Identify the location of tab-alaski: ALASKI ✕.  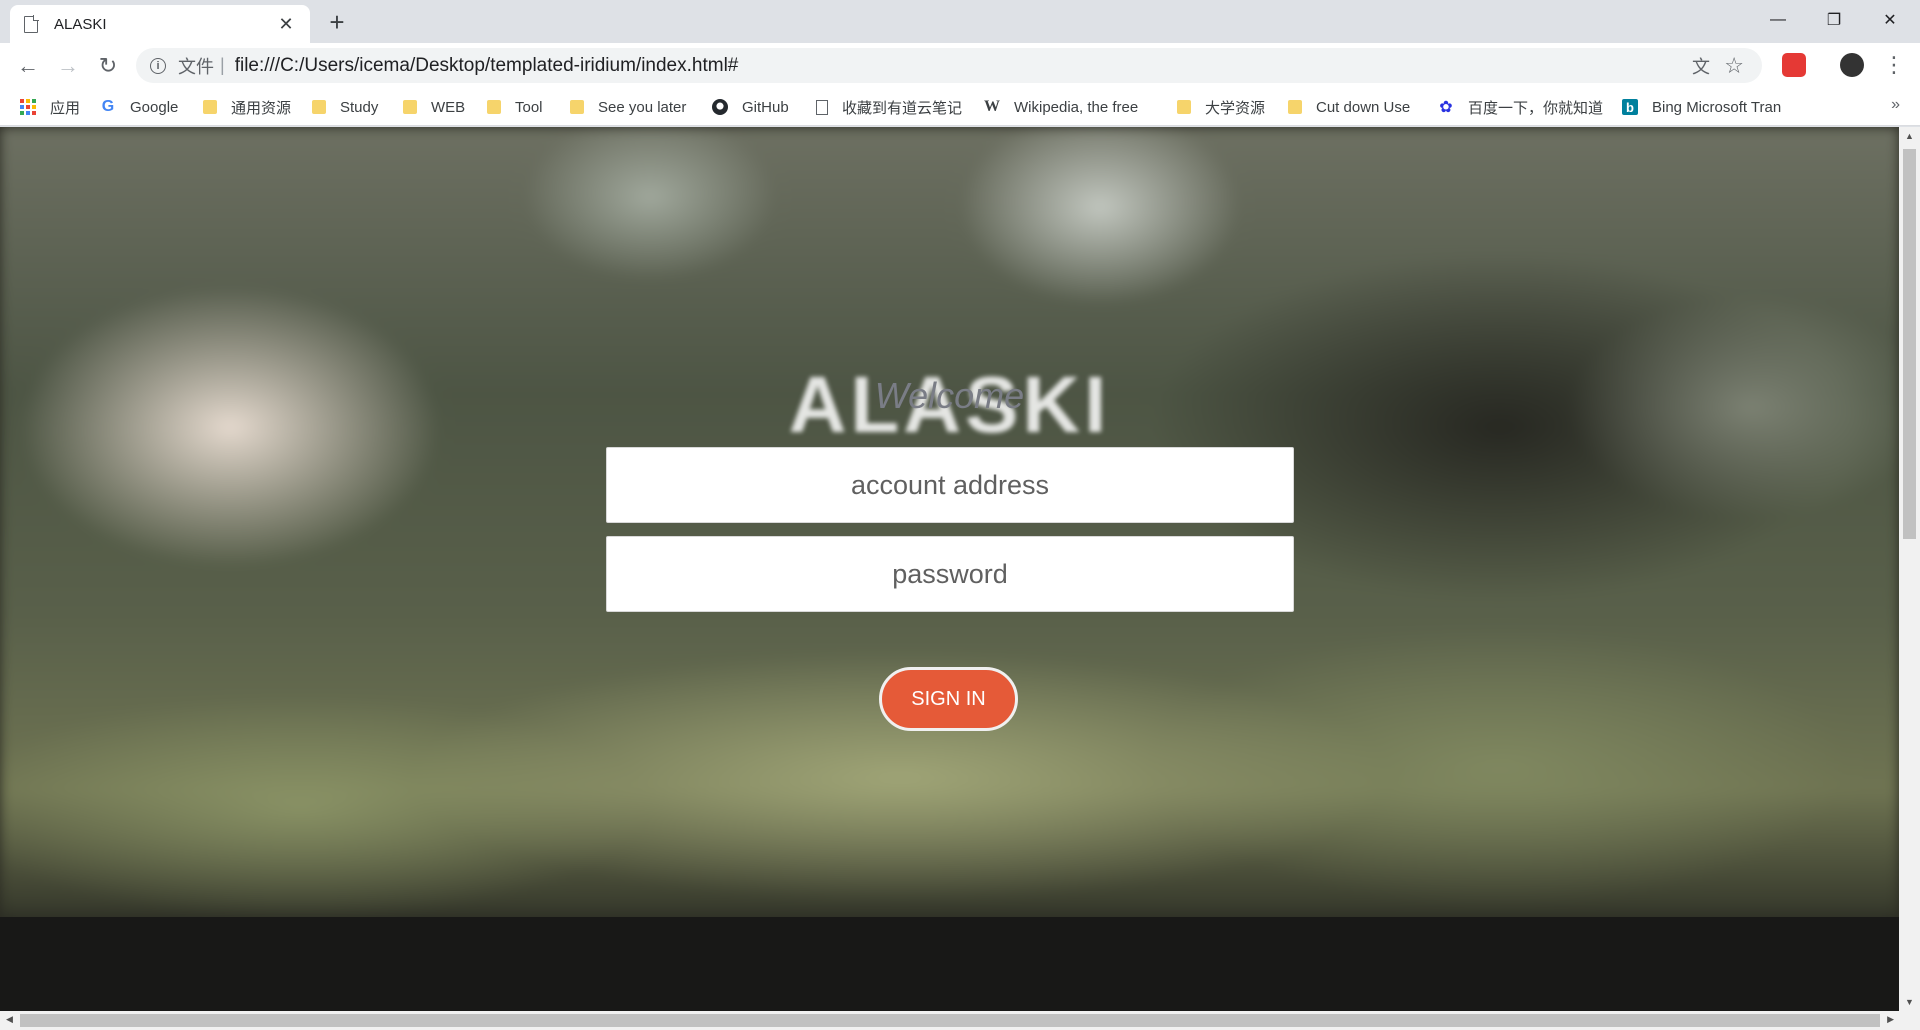
(160, 24).